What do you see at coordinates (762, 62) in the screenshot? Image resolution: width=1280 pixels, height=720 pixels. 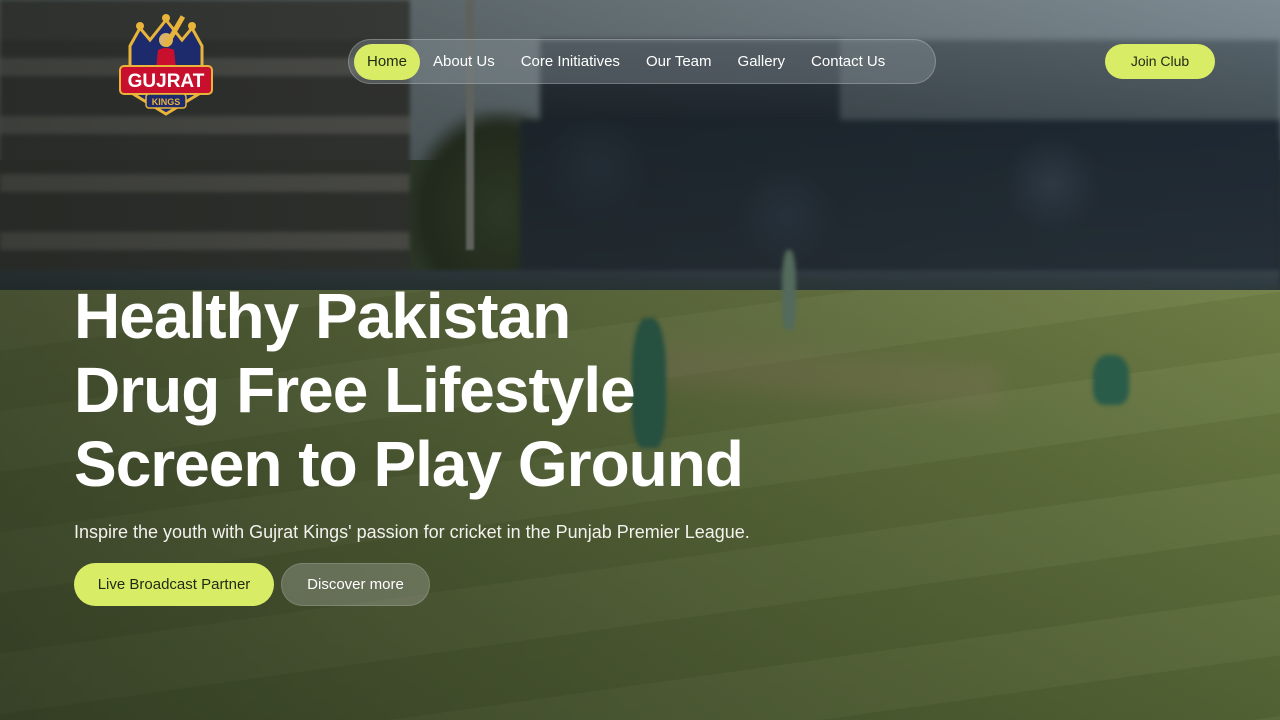 I see `nav-gallery: Gallery` at bounding box center [762, 62].